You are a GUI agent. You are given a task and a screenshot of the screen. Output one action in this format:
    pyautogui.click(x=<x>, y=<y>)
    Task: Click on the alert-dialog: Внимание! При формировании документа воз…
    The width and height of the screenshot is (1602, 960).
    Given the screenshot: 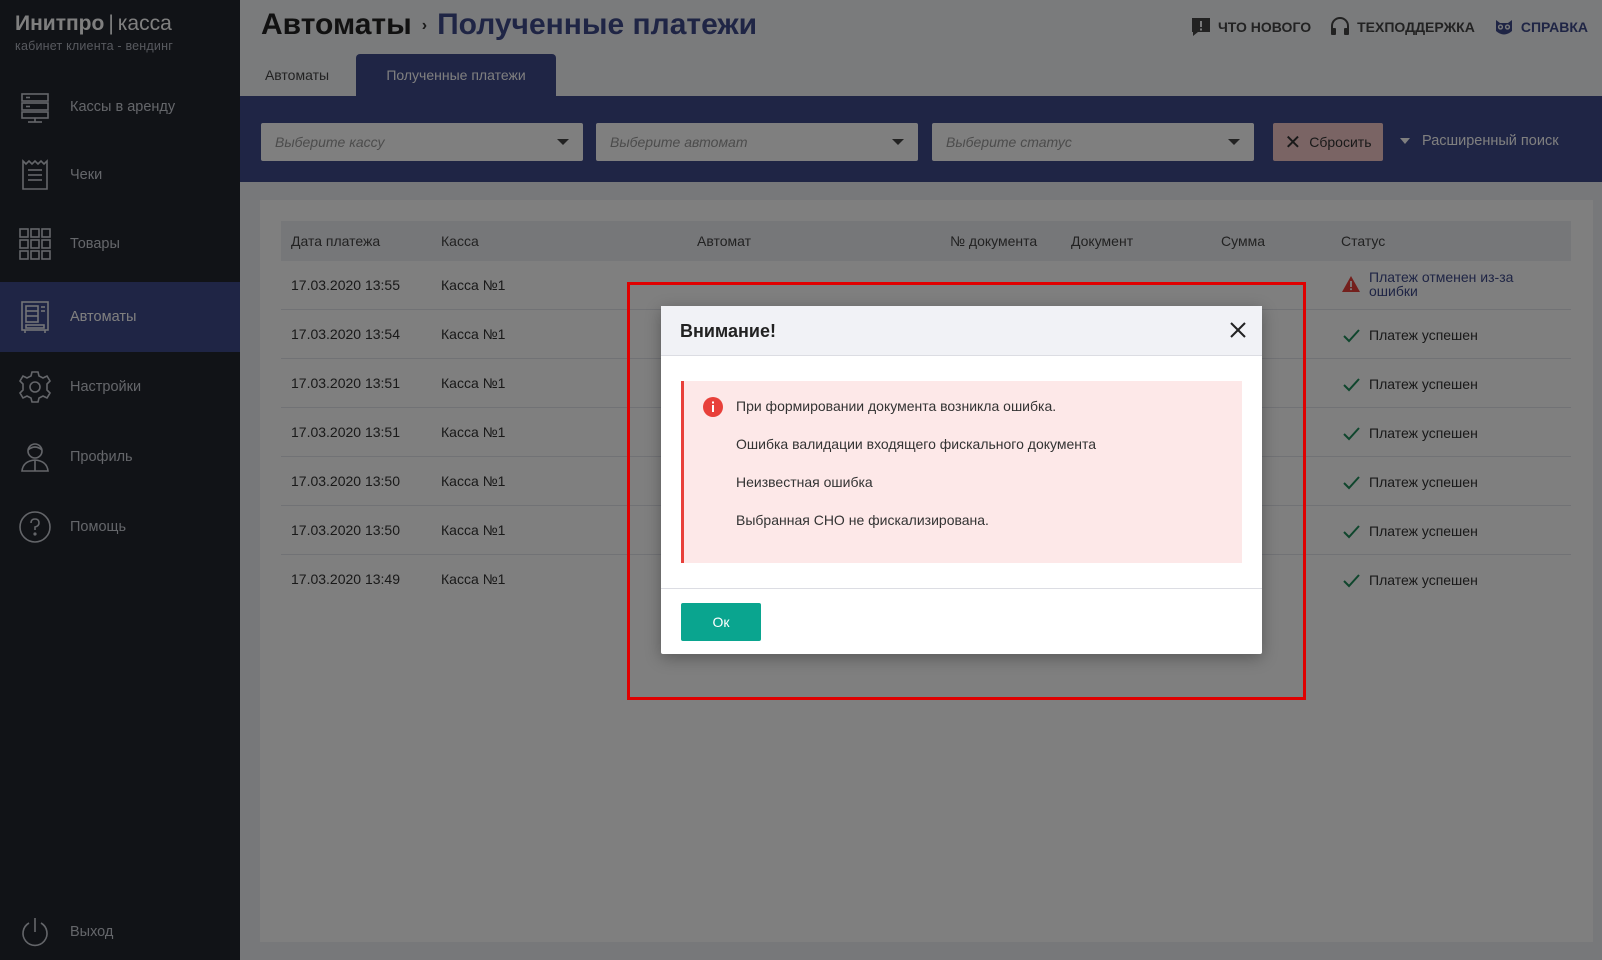 What is the action you would take?
    pyautogui.click(x=961, y=480)
    